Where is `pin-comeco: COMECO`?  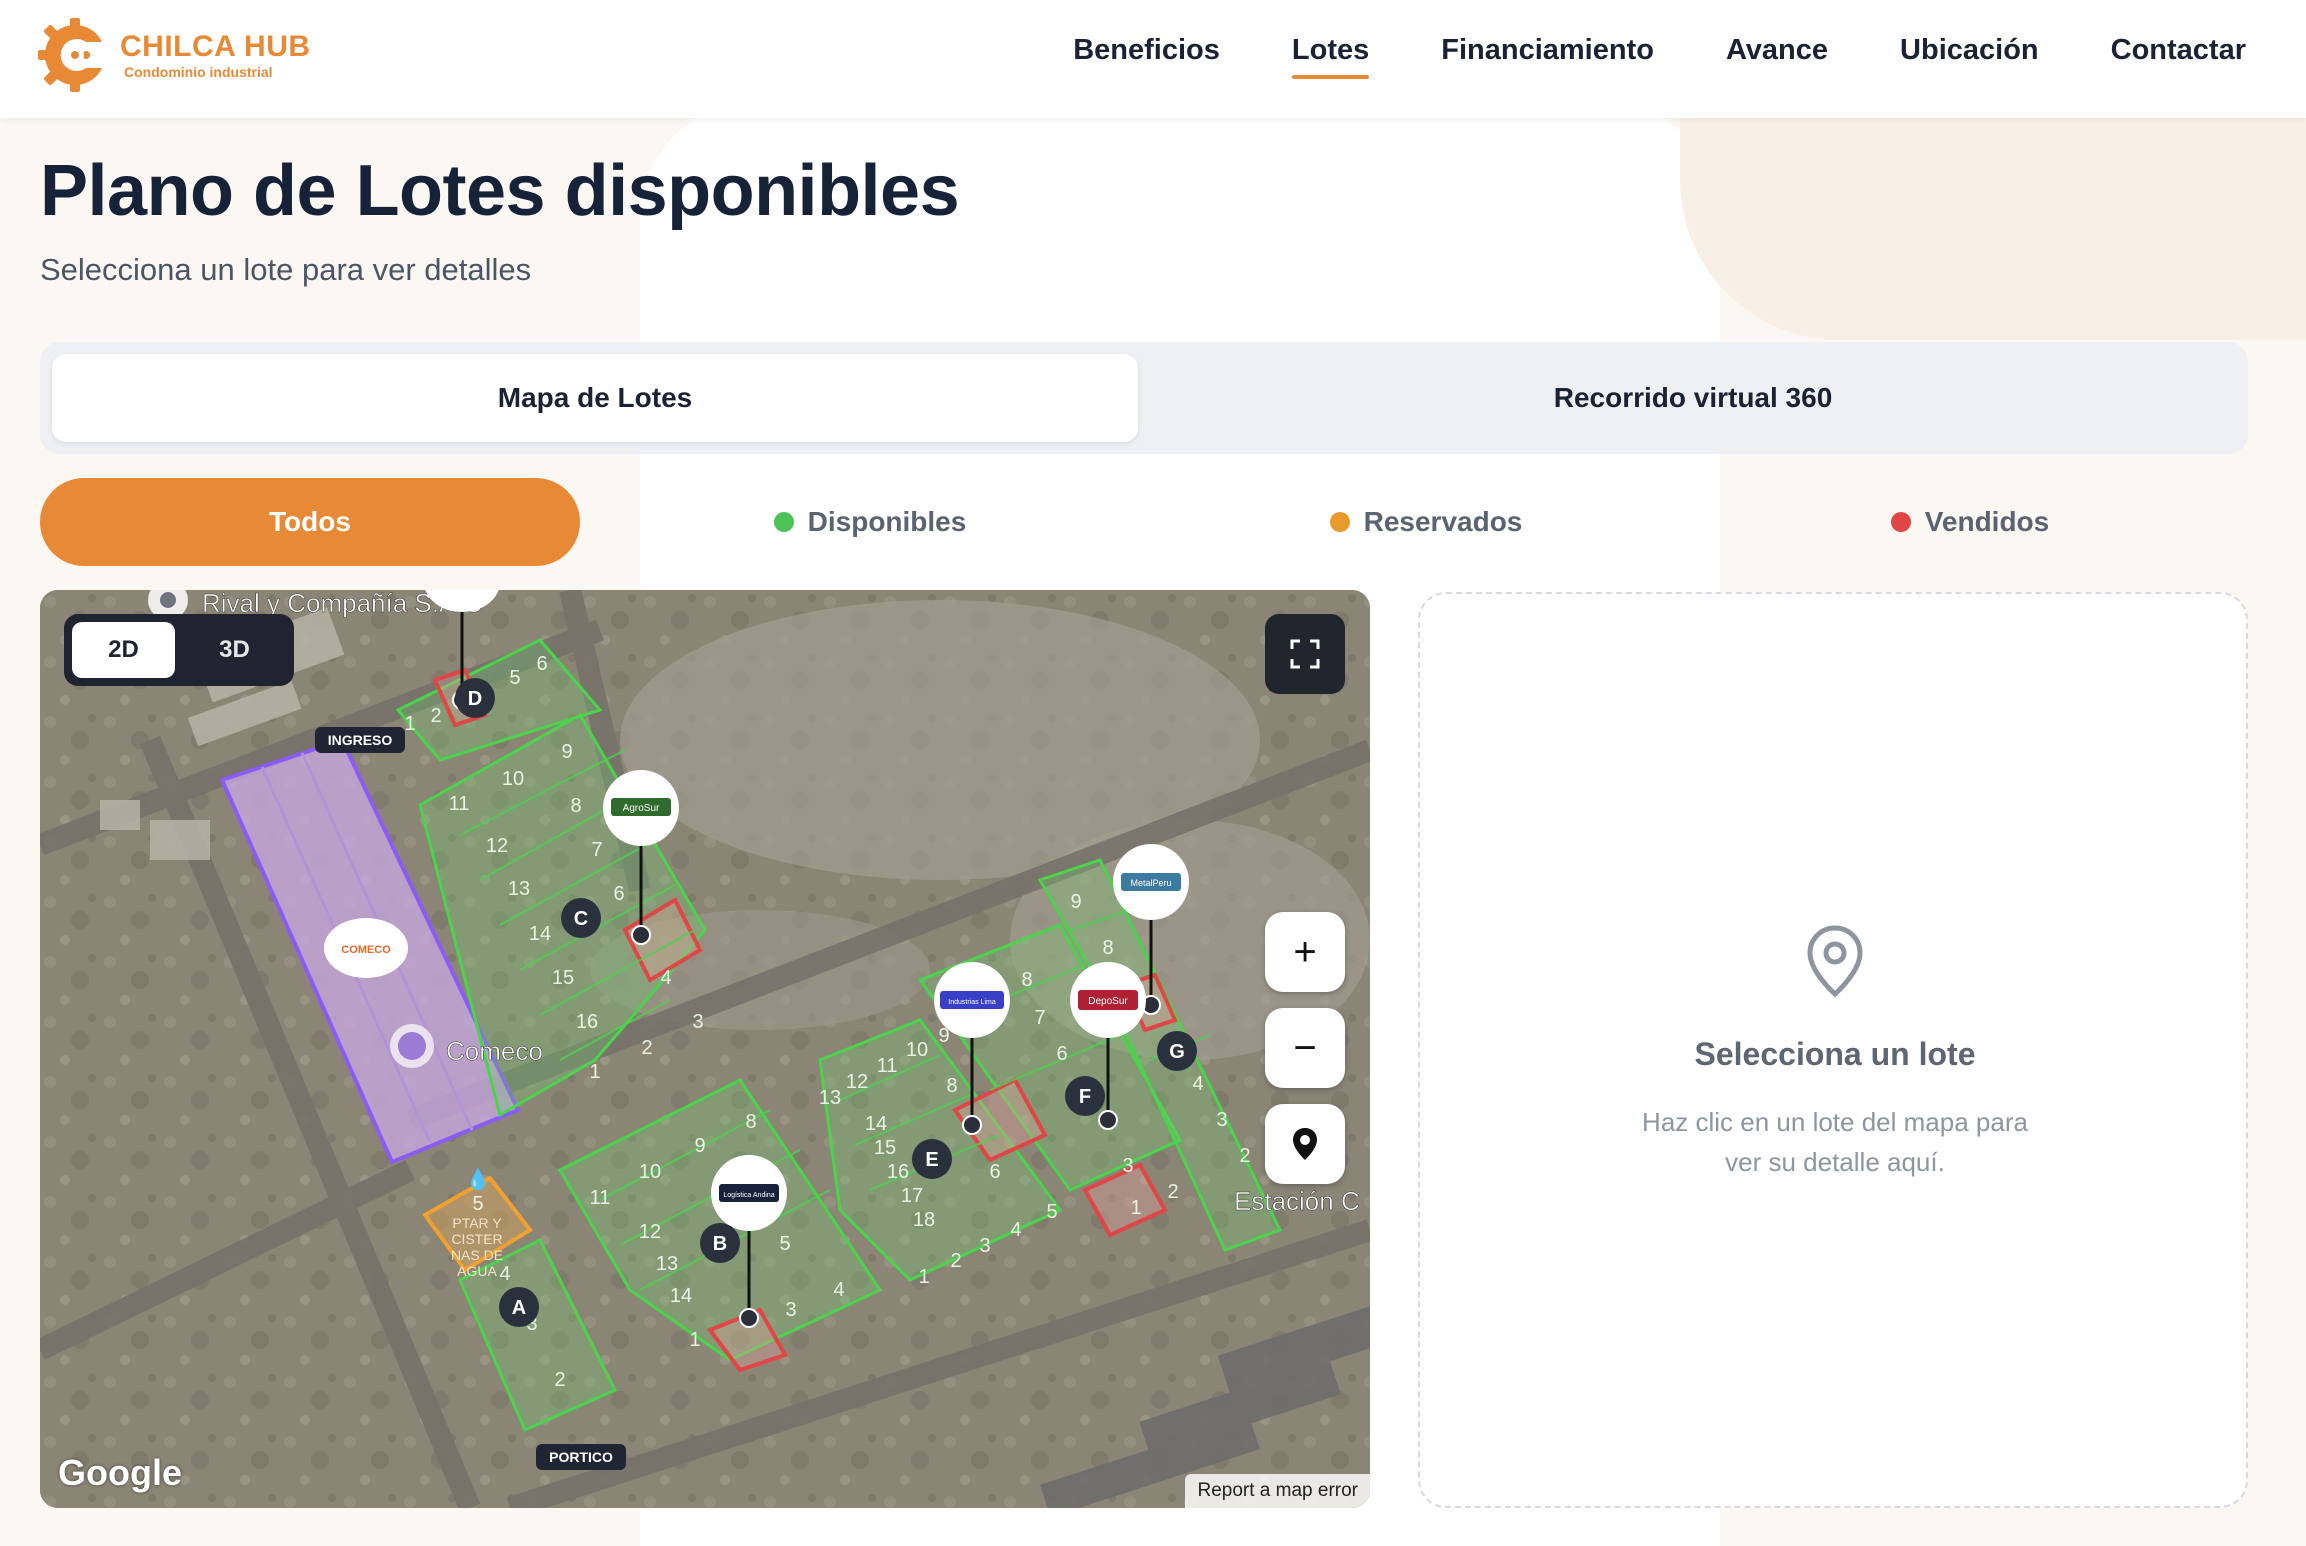
pin-comeco: COMECO is located at coordinates (366, 948).